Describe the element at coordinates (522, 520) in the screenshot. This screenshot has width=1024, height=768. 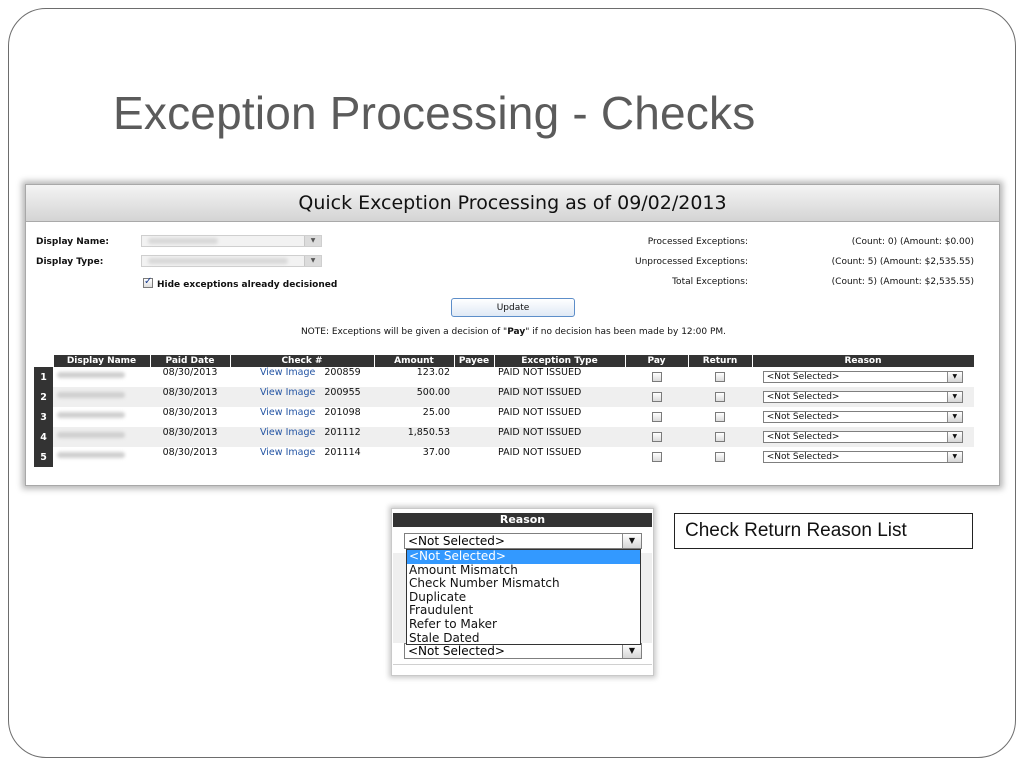
I see `inset-reason-header: Reason` at that location.